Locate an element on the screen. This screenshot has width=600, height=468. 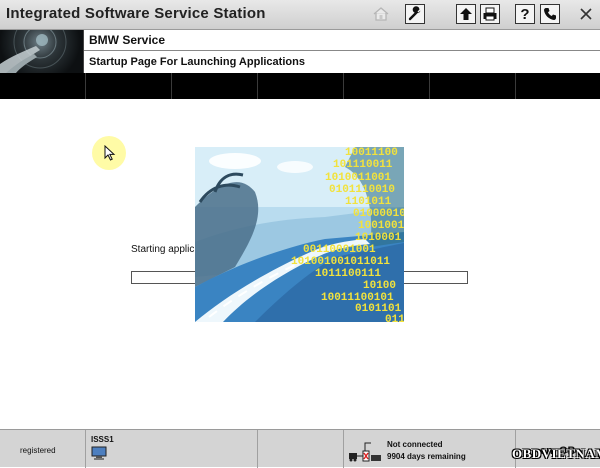
status-cell-empty is located at coordinates (301, 449).